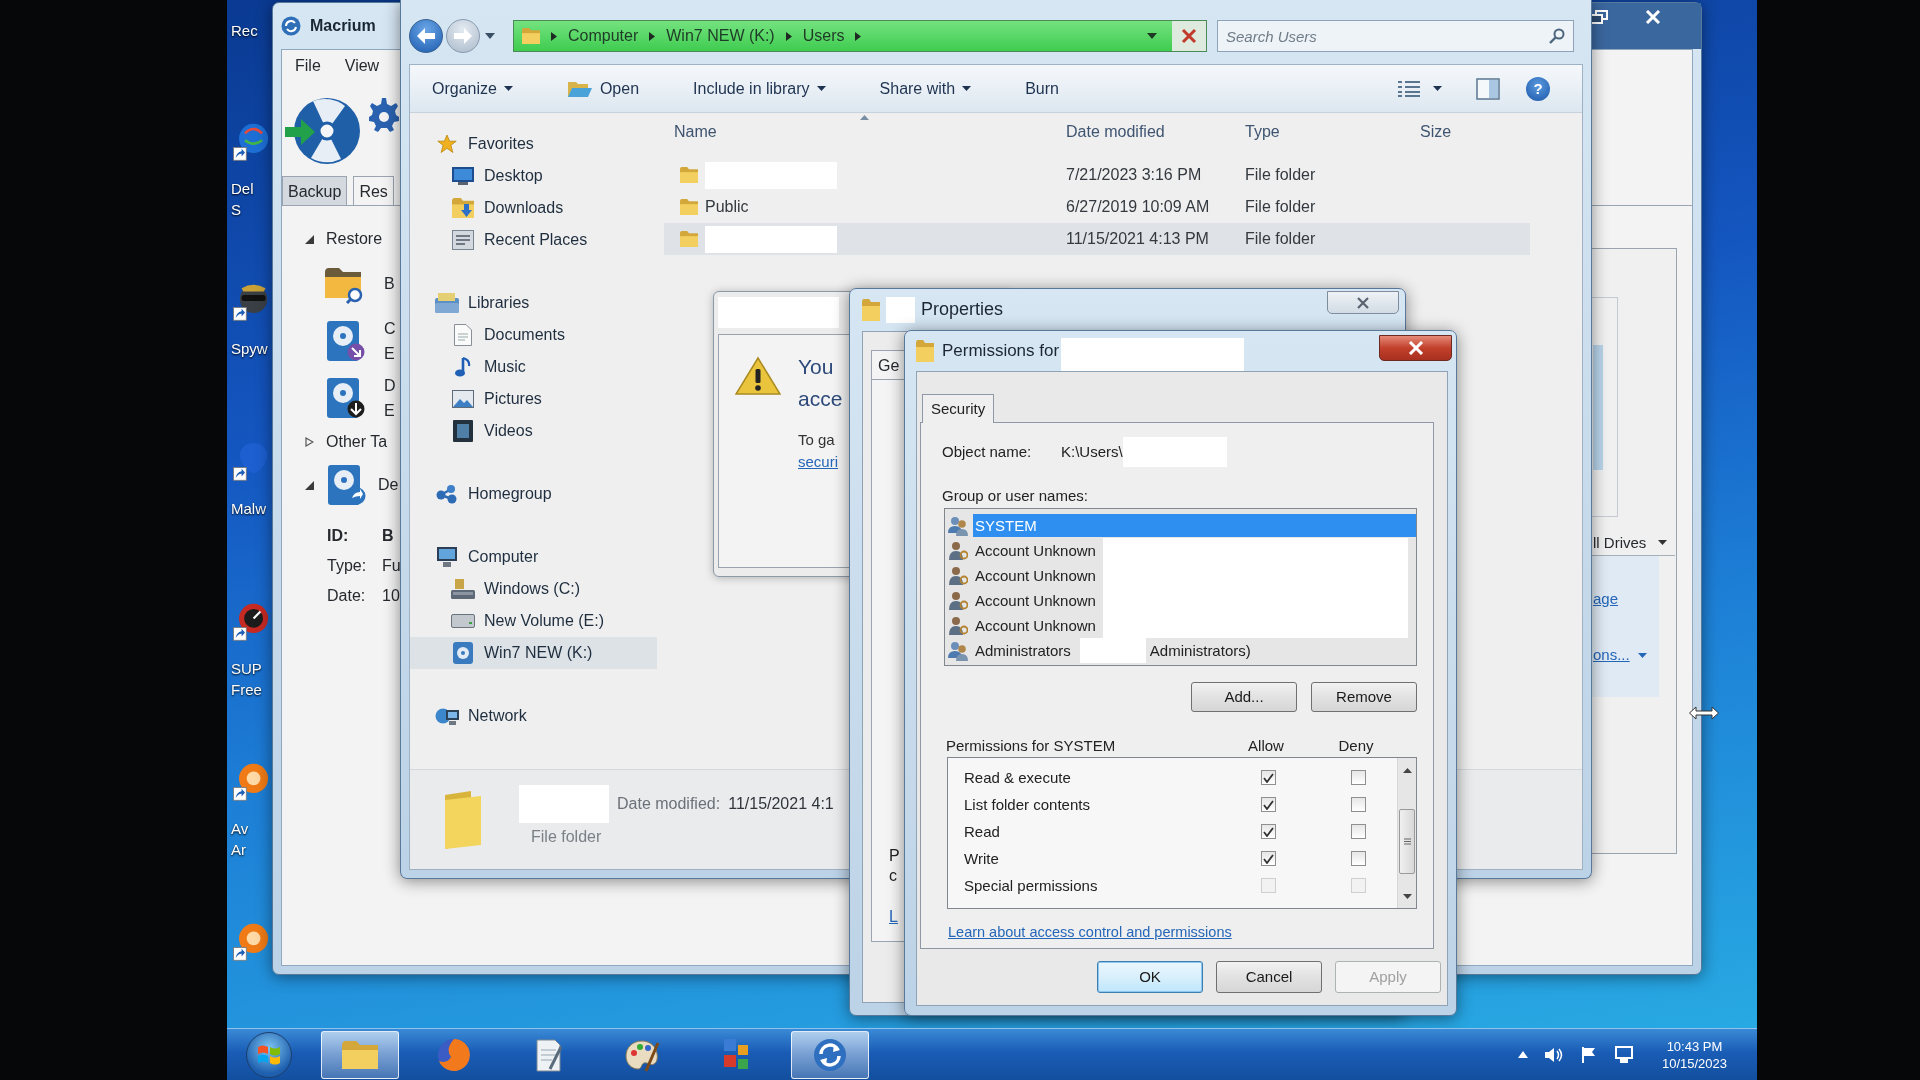 This screenshot has width=1920, height=1080. What do you see at coordinates (958, 408) in the screenshot?
I see `tab: Security` at bounding box center [958, 408].